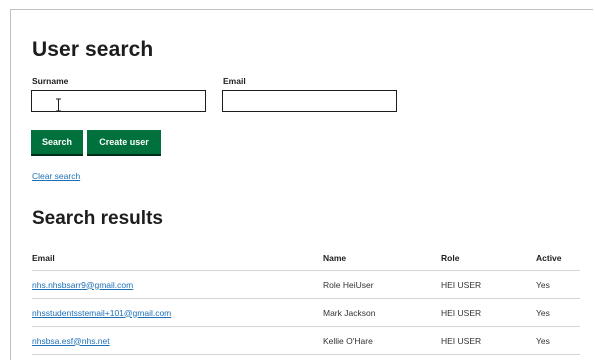 The height and width of the screenshot is (362, 595). What do you see at coordinates (382, 284) in the screenshot?
I see `row-name: Role HeiUser` at bounding box center [382, 284].